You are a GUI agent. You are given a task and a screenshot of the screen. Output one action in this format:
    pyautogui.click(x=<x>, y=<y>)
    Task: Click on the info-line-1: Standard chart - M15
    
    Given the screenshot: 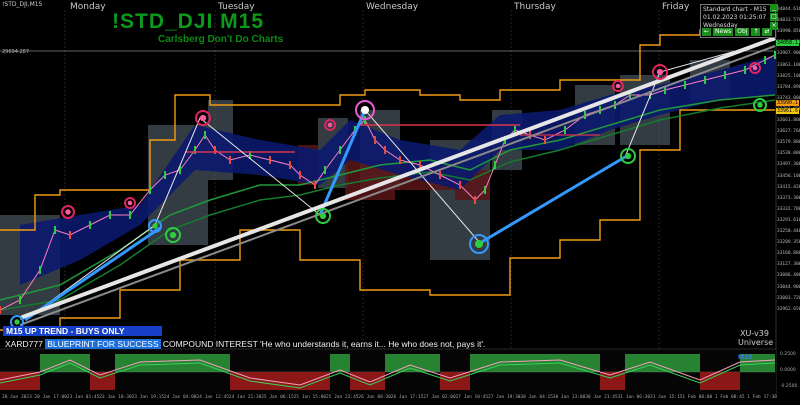 What is the action you would take?
    pyautogui.click(x=735, y=9)
    